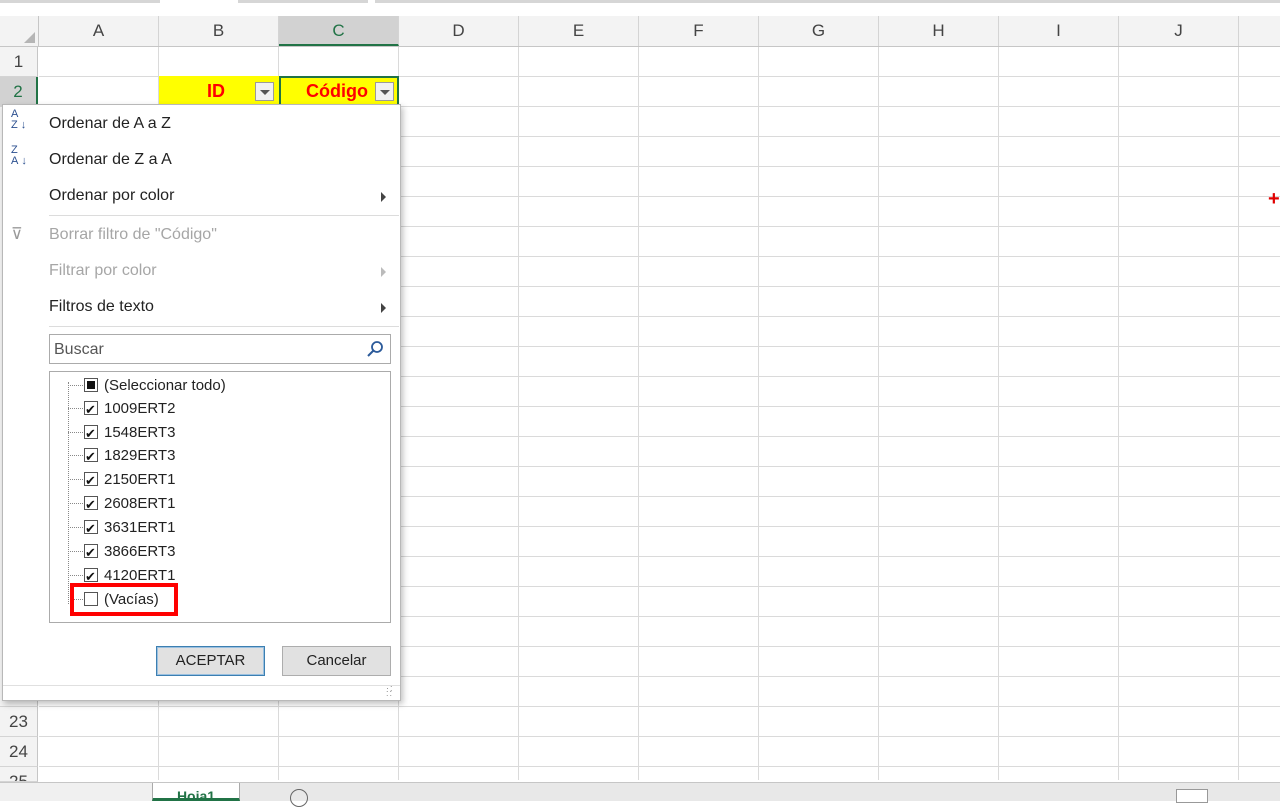 The height and width of the screenshot is (807, 1280). What do you see at coordinates (339, 31) in the screenshot?
I see `column-header-c: C` at bounding box center [339, 31].